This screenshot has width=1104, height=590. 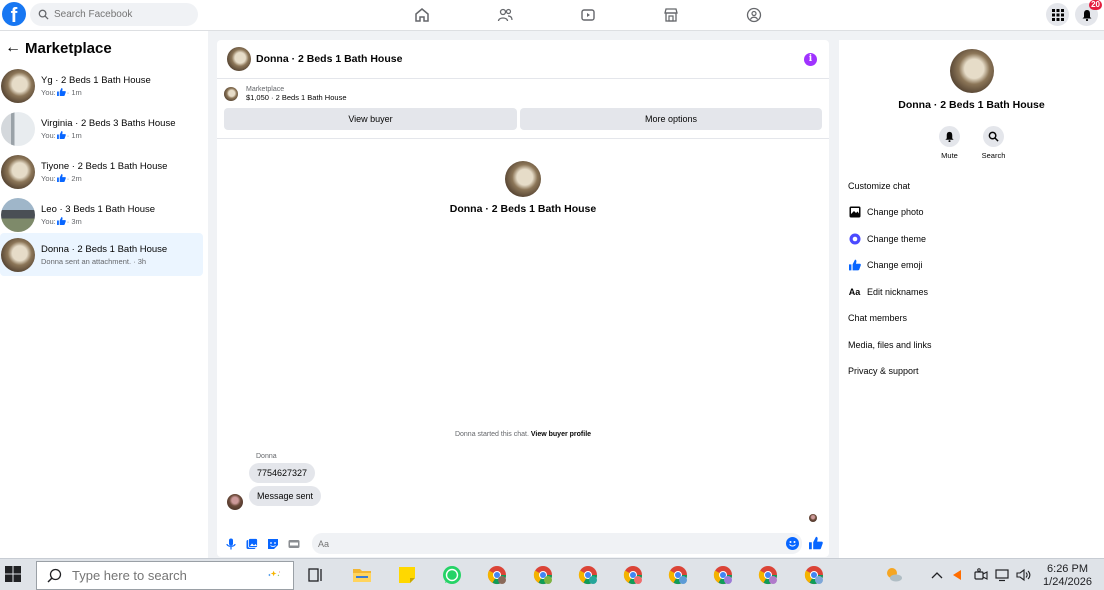 I want to click on friends-icon, so click(x=505, y=15).